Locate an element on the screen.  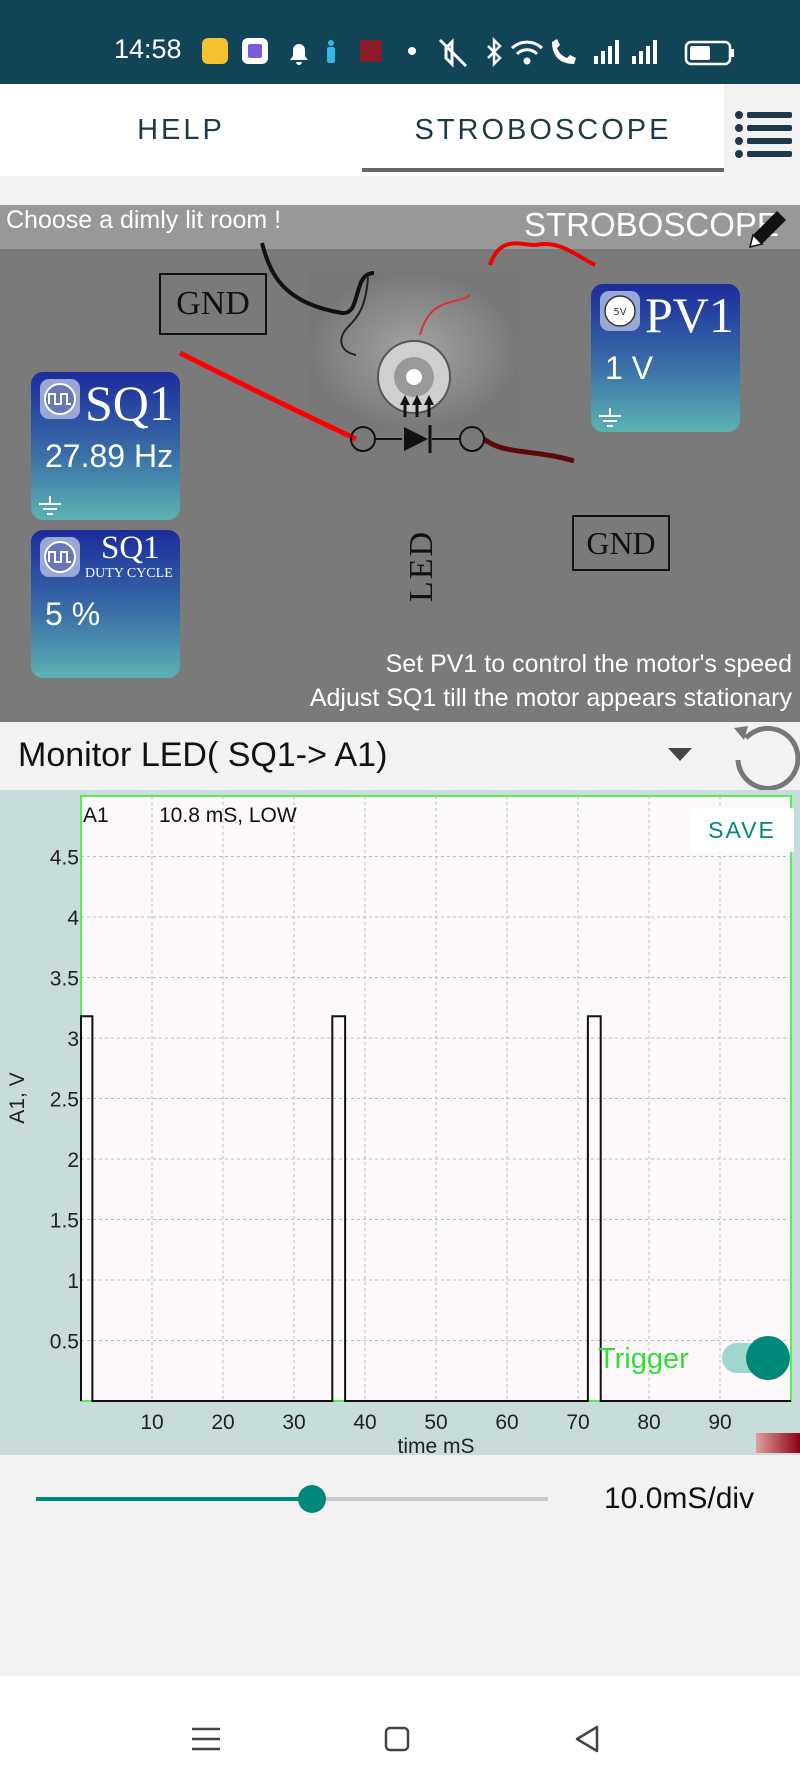
mute-icon is located at coordinates (453, 53).